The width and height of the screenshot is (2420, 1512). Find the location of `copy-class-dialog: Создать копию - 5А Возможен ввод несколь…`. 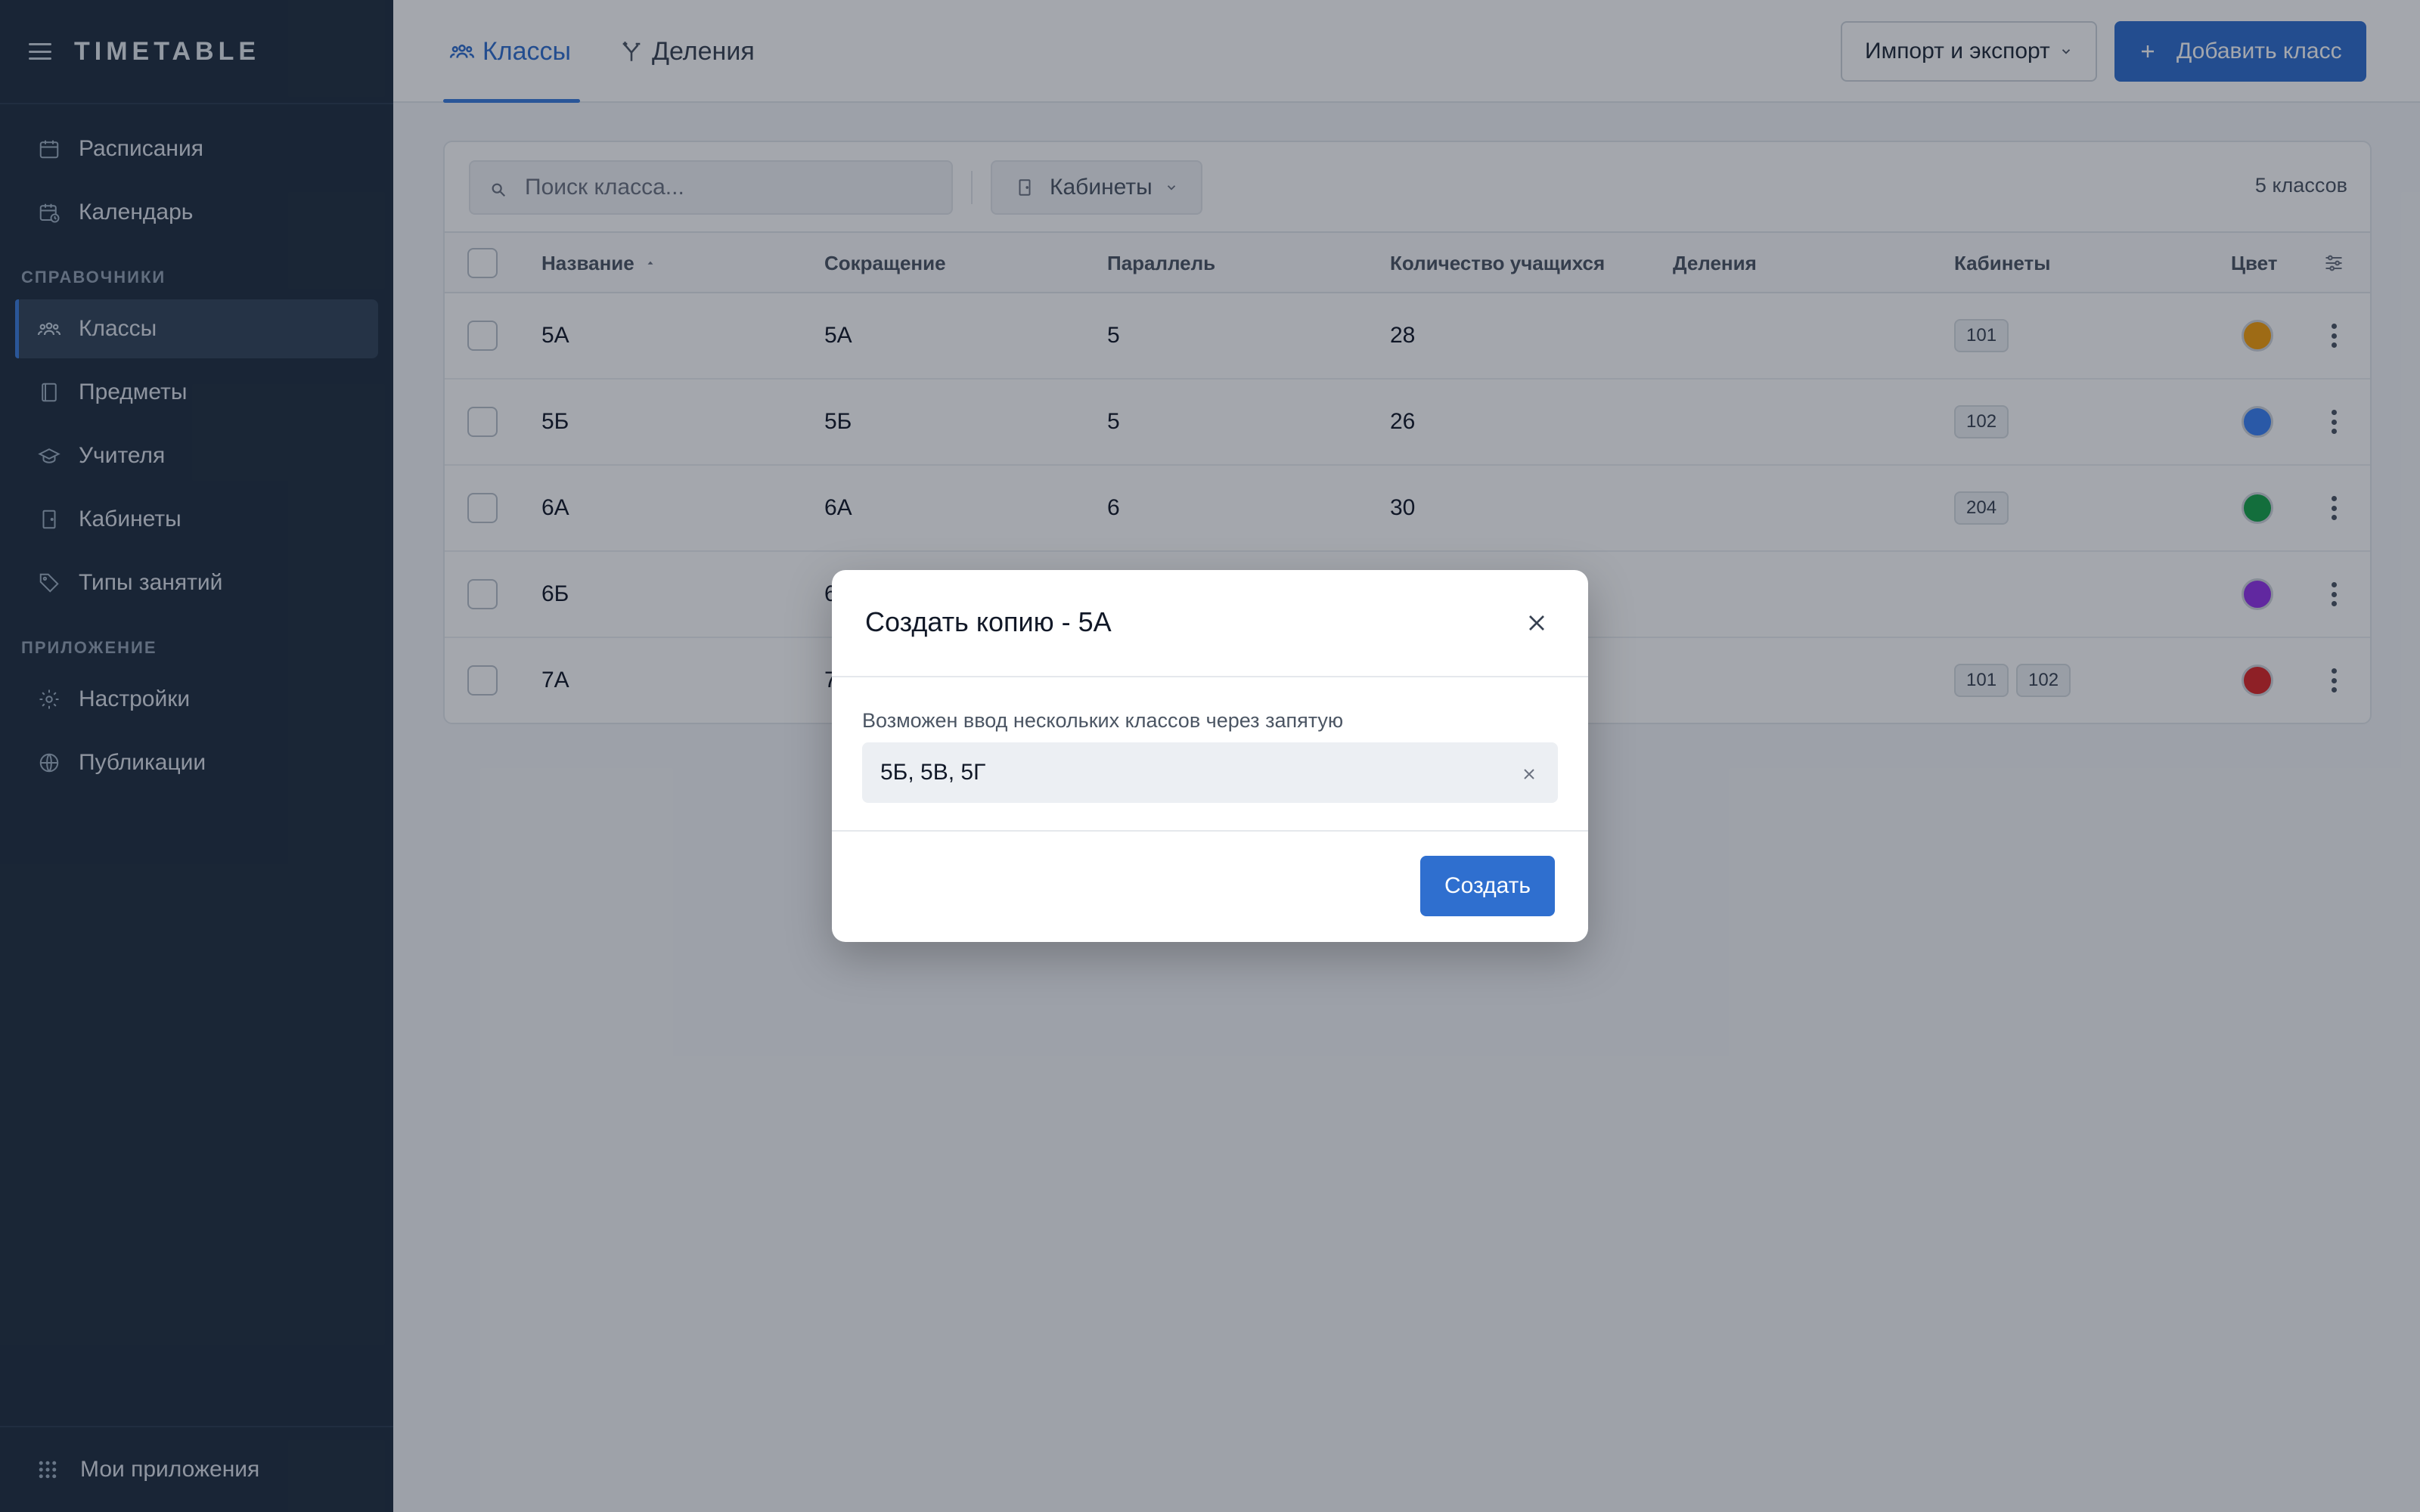

copy-class-dialog: Создать копию - 5А Возможен ввод несколь… is located at coordinates (1210, 756).